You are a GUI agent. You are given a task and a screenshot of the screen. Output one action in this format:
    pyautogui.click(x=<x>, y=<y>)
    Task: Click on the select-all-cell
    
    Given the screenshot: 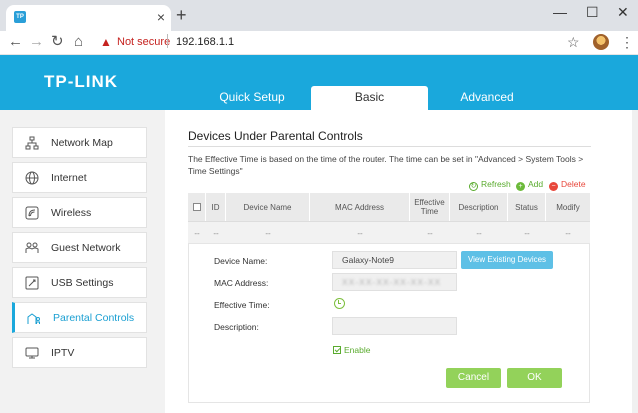 What is the action you would take?
    pyautogui.click(x=197, y=207)
    